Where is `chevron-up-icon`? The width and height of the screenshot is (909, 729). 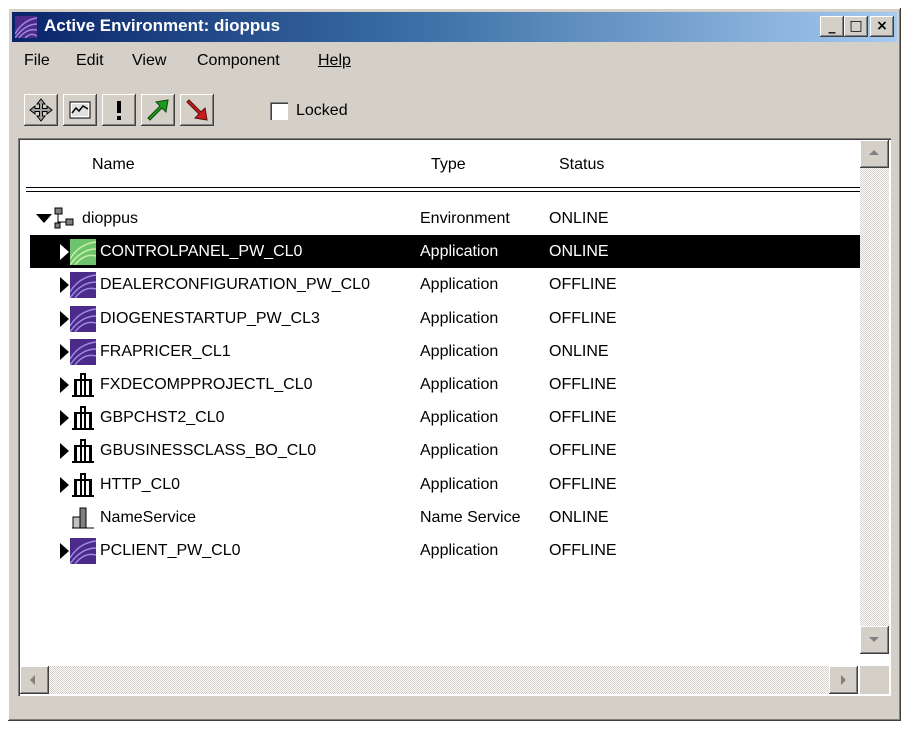
chevron-up-icon is located at coordinates (874, 152).